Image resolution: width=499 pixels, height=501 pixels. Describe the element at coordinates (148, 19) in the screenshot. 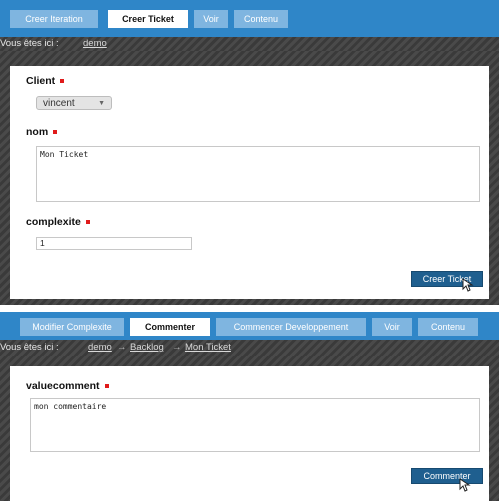

I see `tab-creer-ticket: Creer Ticket` at that location.